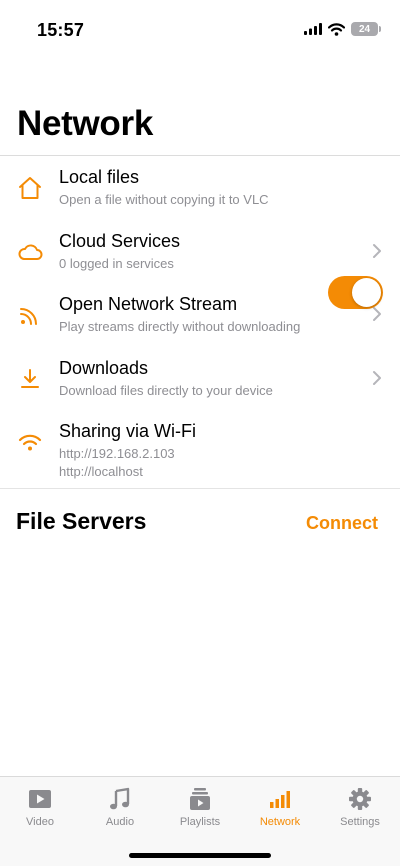  I want to click on tab-settings: Settings, so click(360, 807).